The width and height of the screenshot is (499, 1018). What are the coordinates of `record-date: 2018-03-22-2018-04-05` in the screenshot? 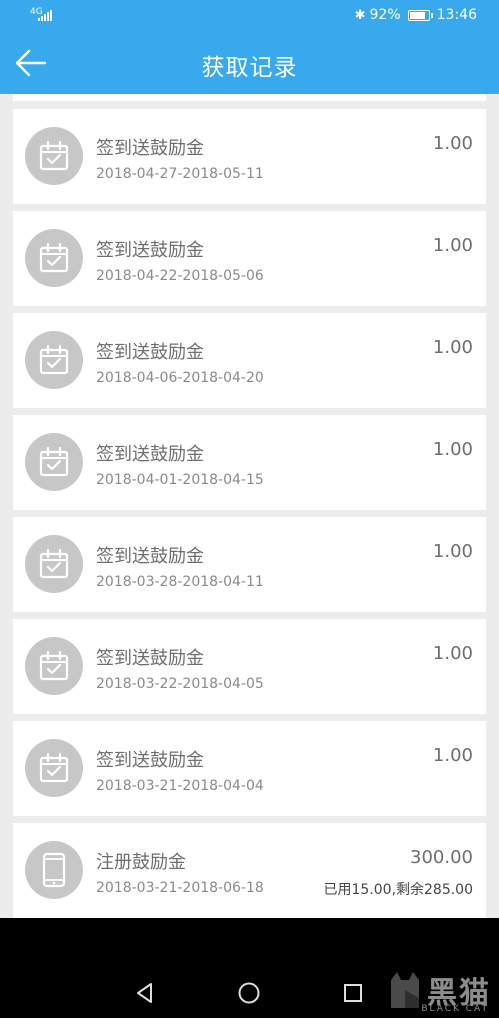 It's located at (180, 684).